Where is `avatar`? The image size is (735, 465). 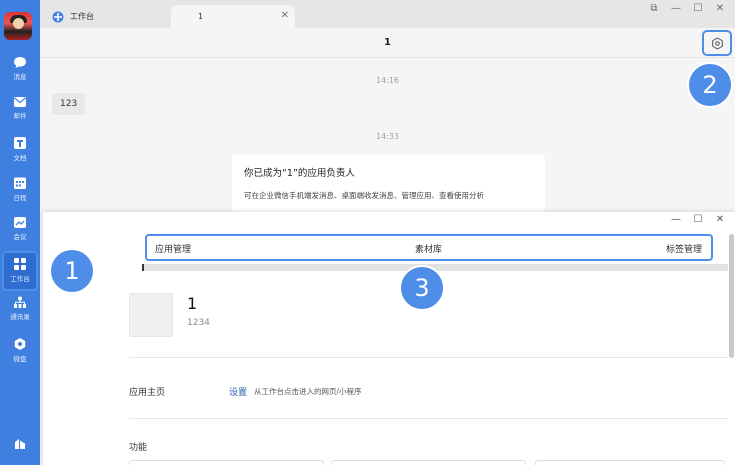 avatar is located at coordinates (18, 26).